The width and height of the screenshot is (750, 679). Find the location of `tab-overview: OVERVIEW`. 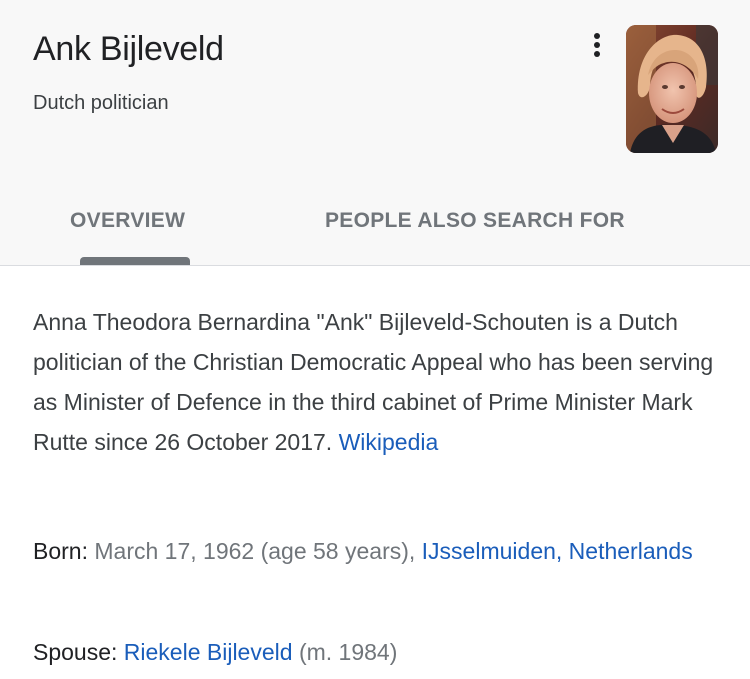

tab-overview: OVERVIEW is located at coordinates (127, 221).